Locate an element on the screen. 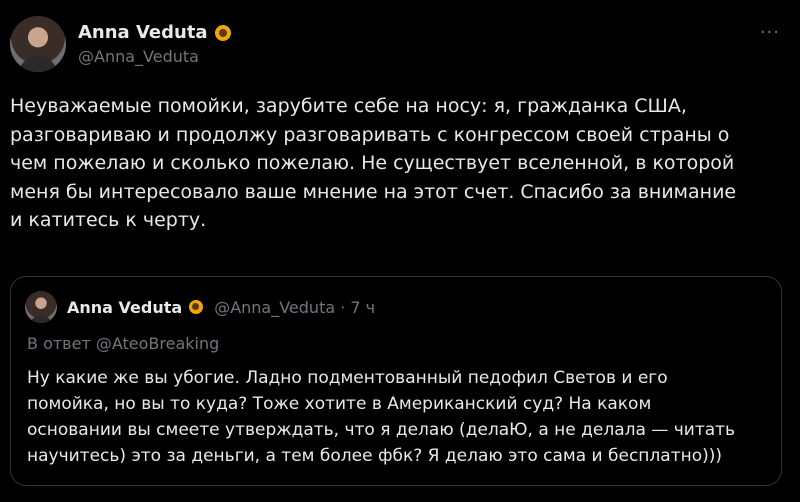 The image size is (800, 502). quoted-tweet-header: Anna Veduta @Anna_Veduta · 7 ч is located at coordinates (200, 307).